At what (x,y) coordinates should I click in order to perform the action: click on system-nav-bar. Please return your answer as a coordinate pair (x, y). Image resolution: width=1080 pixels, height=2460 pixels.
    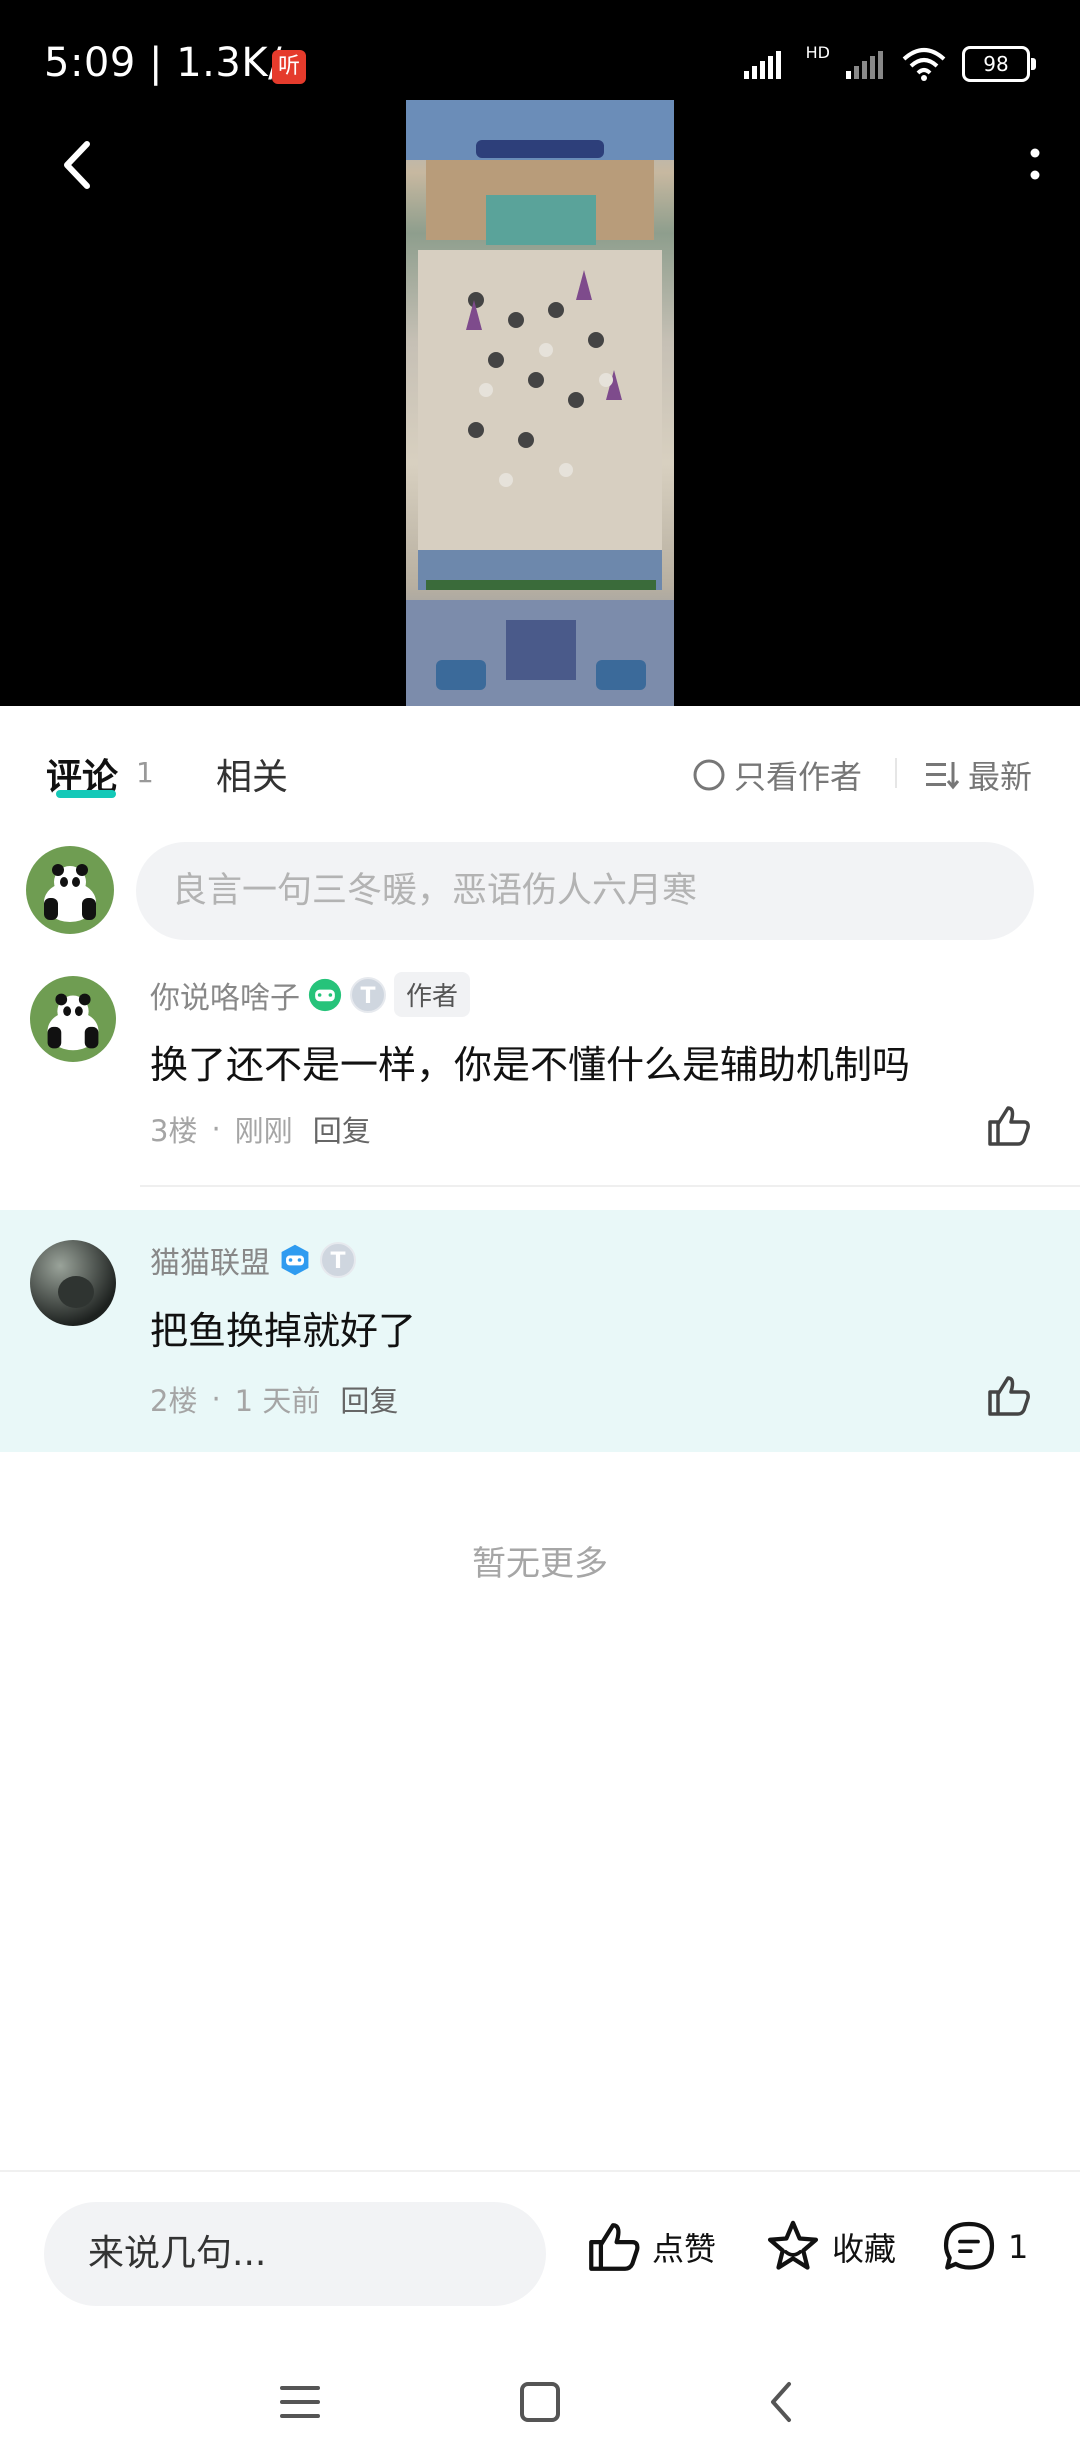
    Looking at the image, I should click on (540, 2400).